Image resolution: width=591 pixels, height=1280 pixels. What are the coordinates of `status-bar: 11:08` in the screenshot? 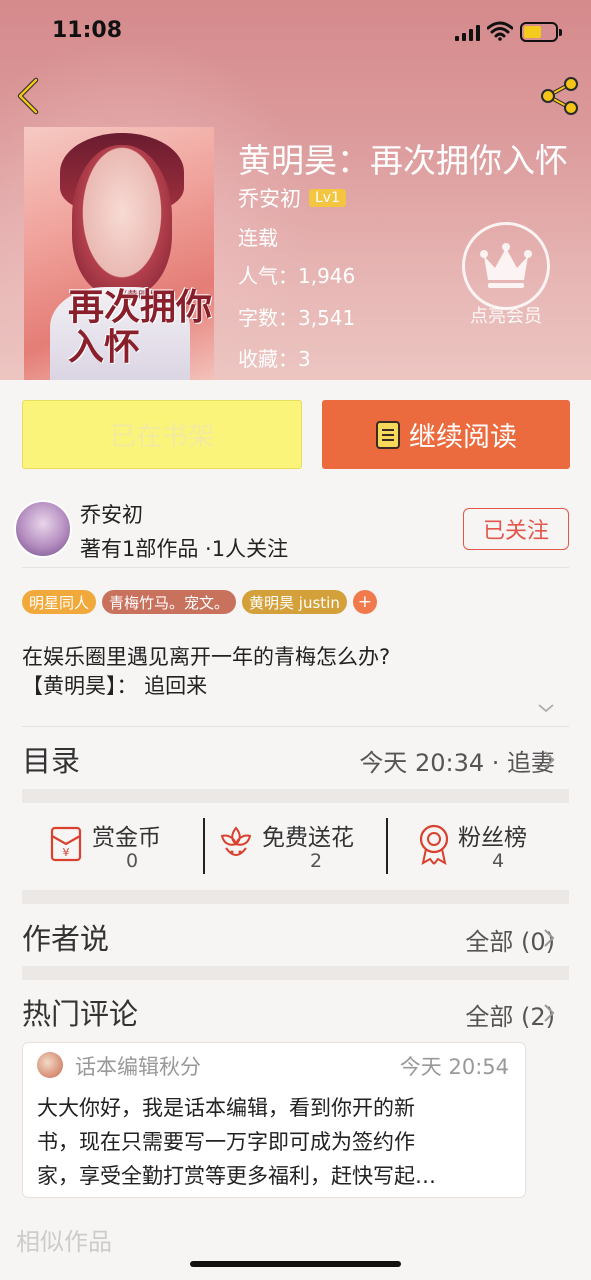 It's located at (295, 32).